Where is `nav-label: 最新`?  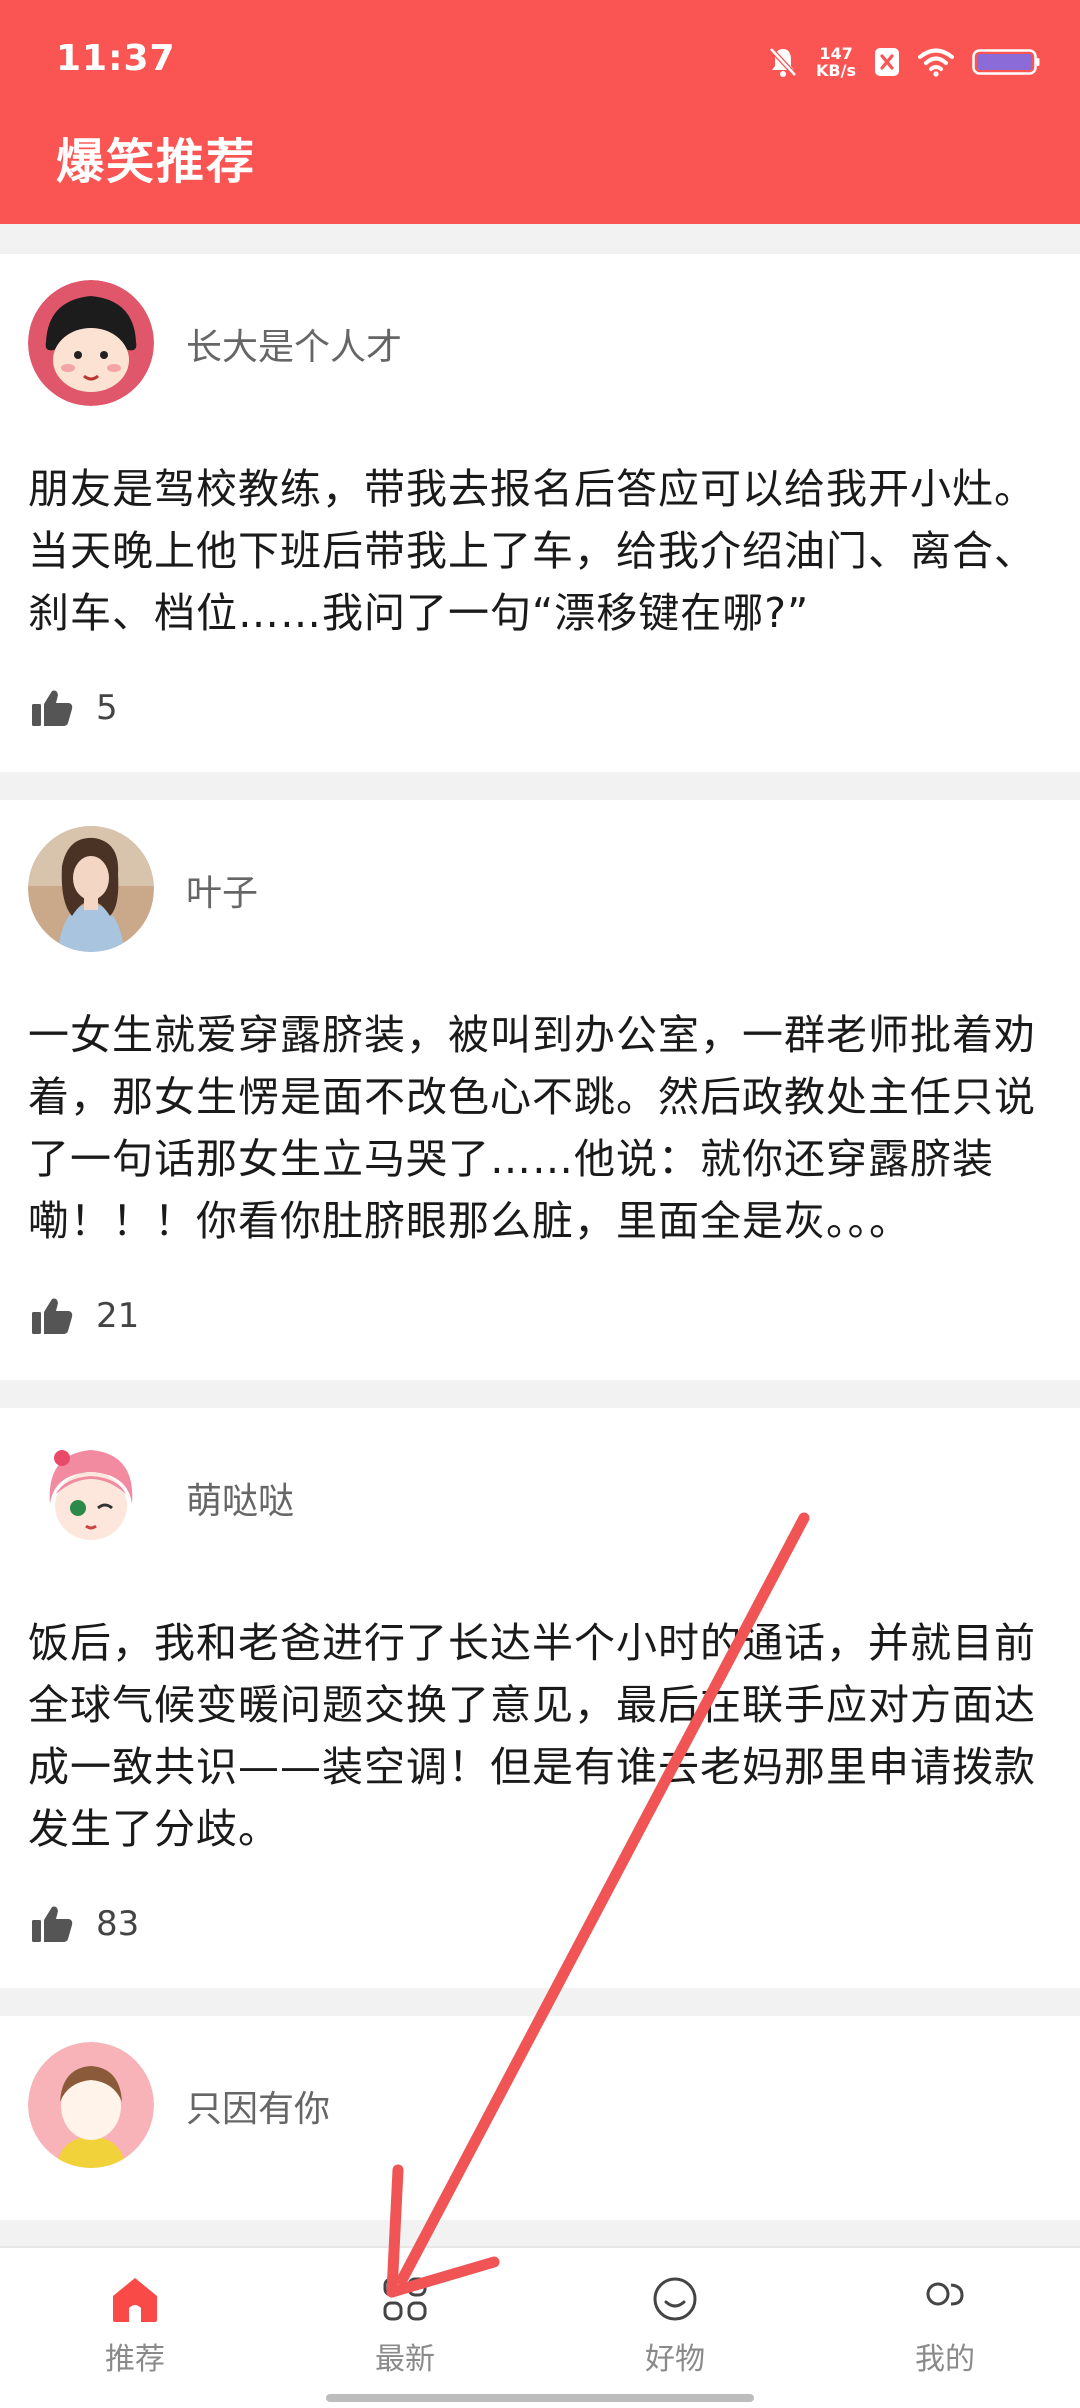
nav-label: 最新 is located at coordinates (405, 2359).